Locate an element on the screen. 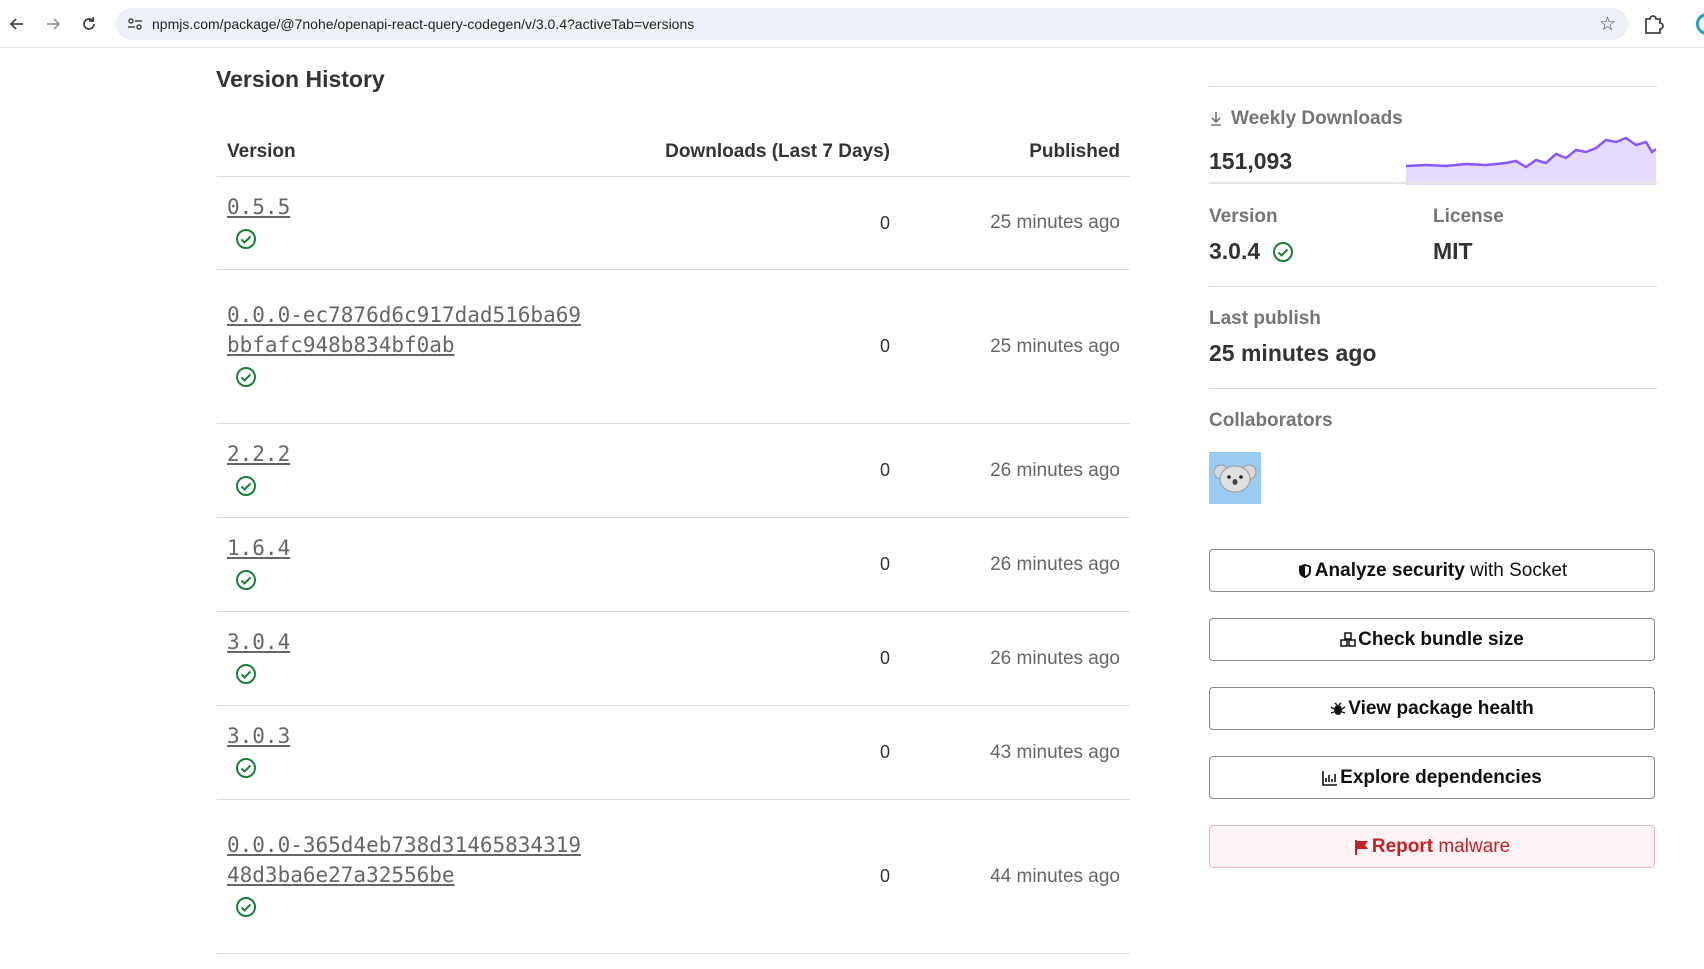 The image size is (1704, 969). flag-icon is located at coordinates (1361, 847).